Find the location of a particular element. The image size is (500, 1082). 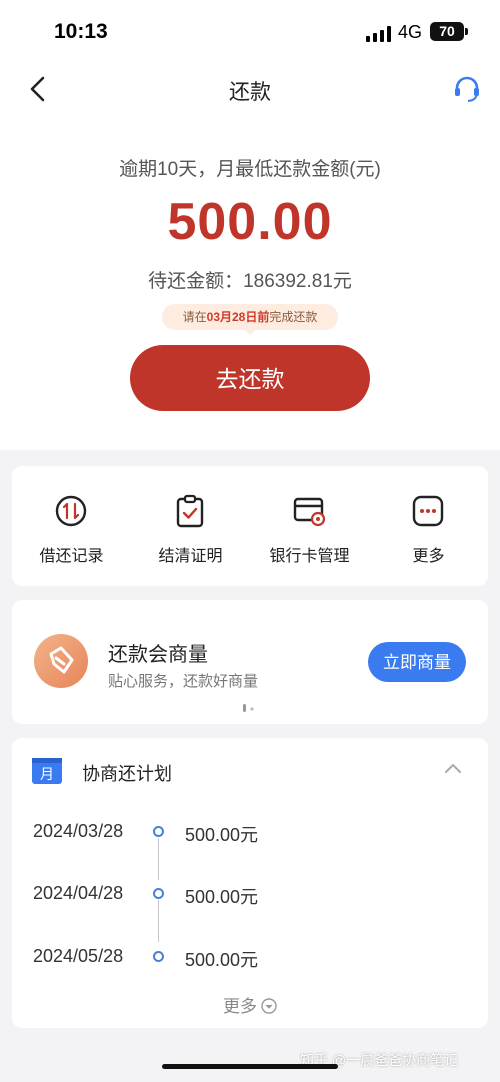

battery-tip is located at coordinates (466, 31).